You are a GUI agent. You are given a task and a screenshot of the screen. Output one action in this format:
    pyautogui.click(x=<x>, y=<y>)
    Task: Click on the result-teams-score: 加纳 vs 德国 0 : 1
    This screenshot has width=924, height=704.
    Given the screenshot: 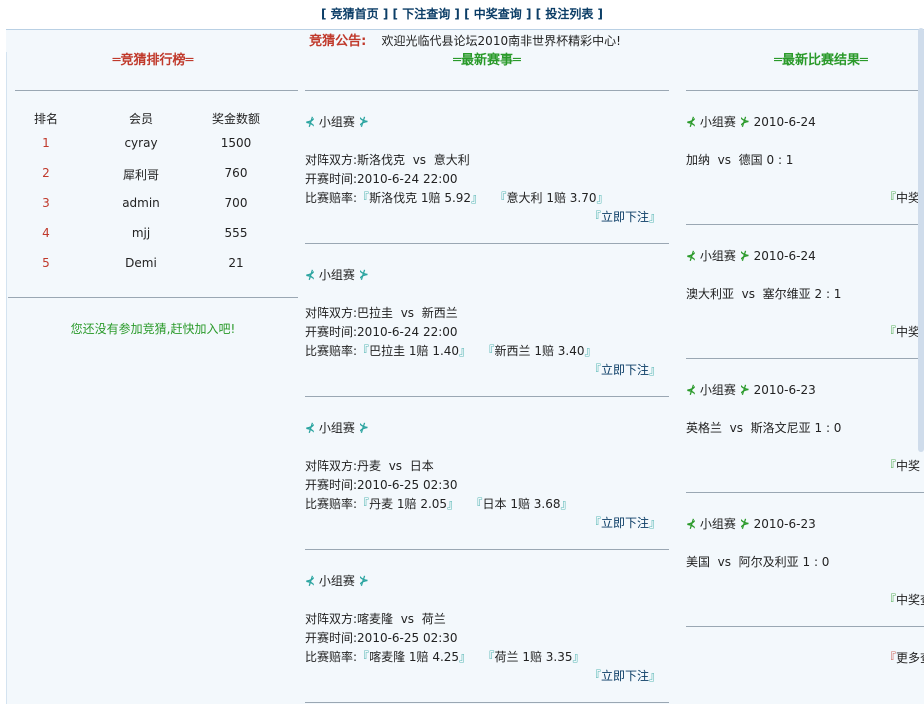 What is the action you would take?
    pyautogui.click(x=740, y=160)
    